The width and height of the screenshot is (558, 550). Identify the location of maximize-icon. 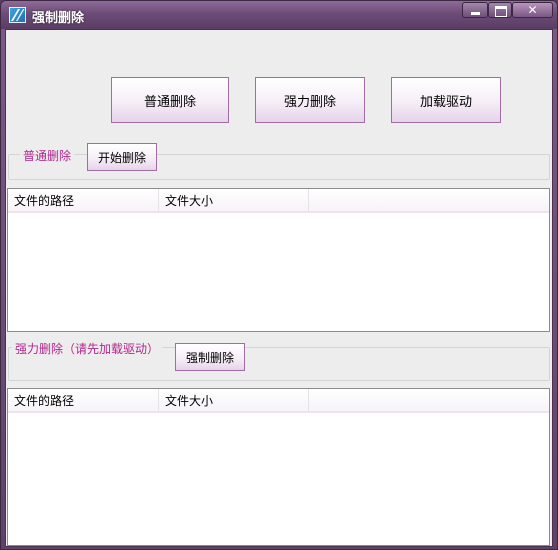
(501, 11).